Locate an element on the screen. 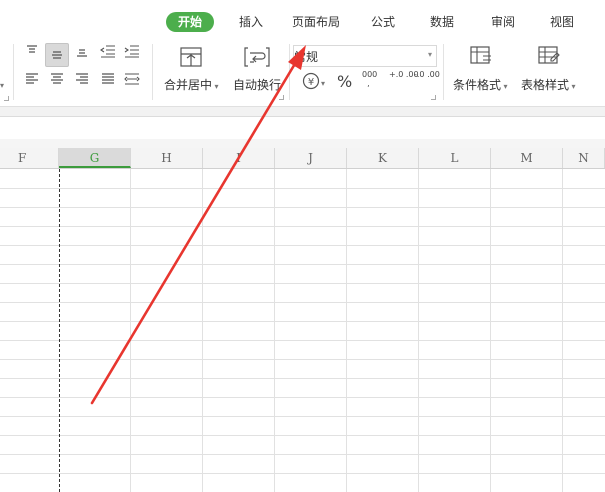  align-middle-icon is located at coordinates (57, 55).